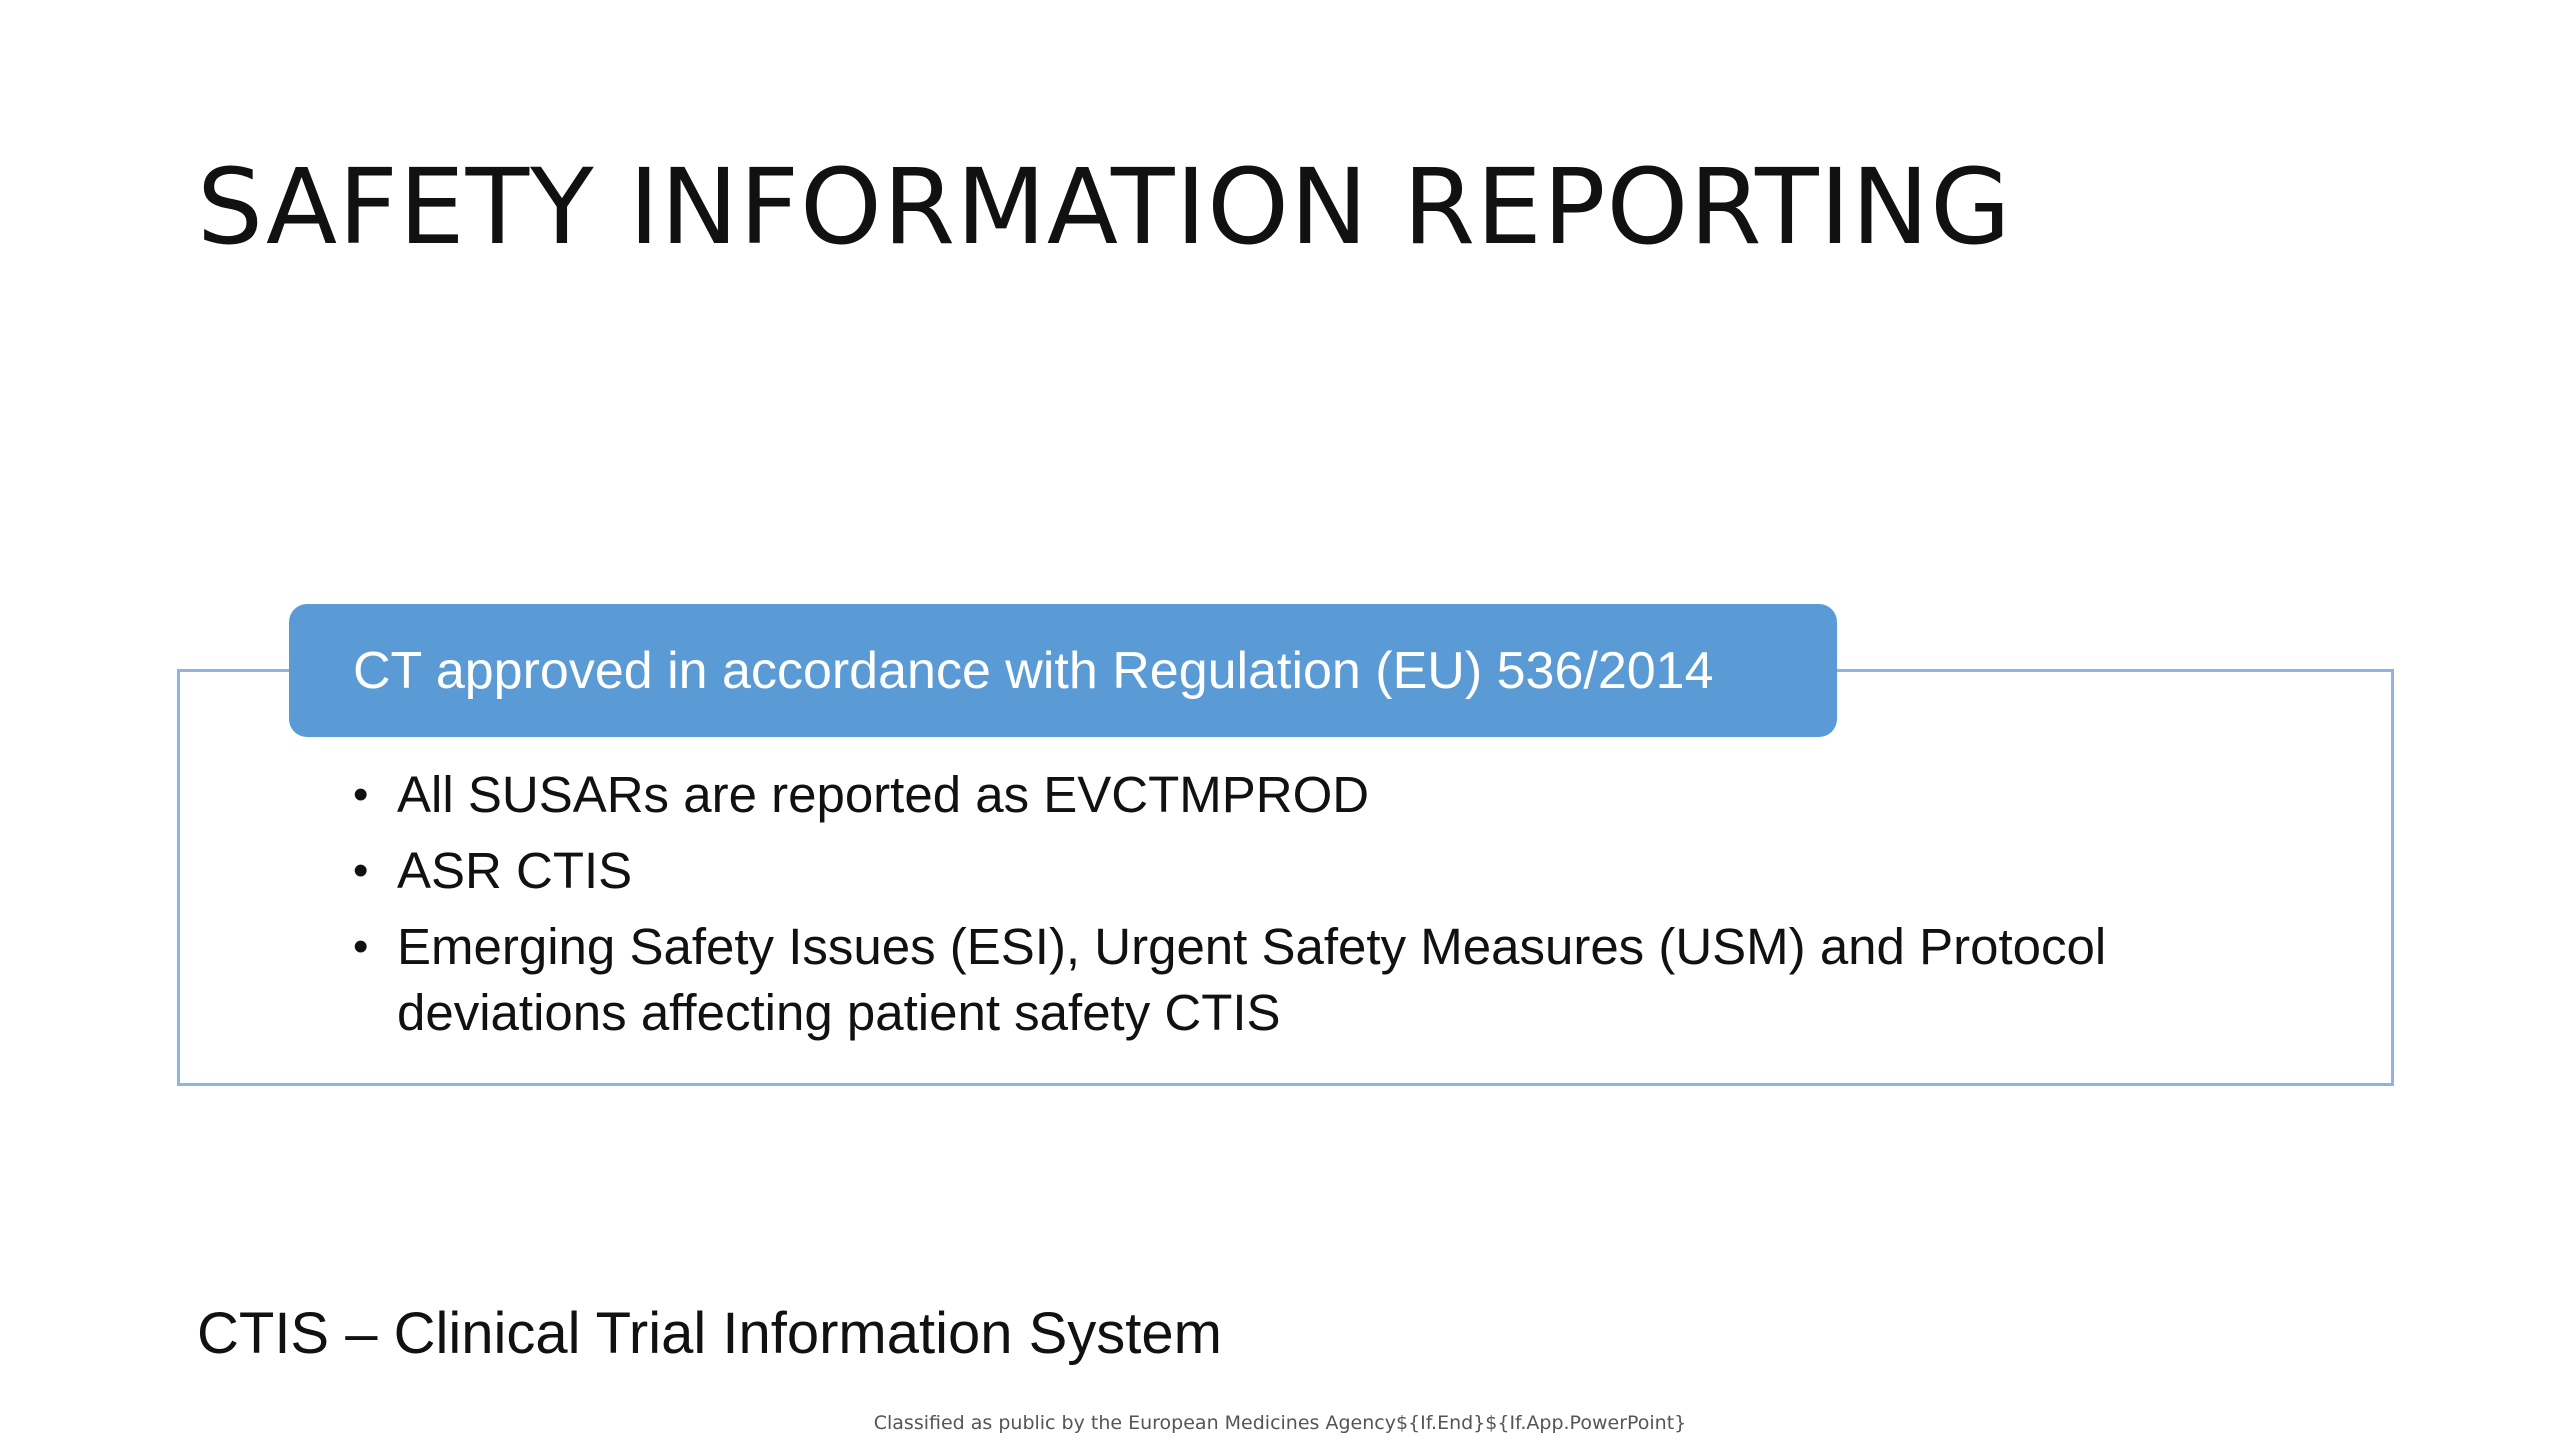 The image size is (2560, 1440). I want to click on footer-note: CTIS – Clinical Trial Information System, so click(709, 1333).